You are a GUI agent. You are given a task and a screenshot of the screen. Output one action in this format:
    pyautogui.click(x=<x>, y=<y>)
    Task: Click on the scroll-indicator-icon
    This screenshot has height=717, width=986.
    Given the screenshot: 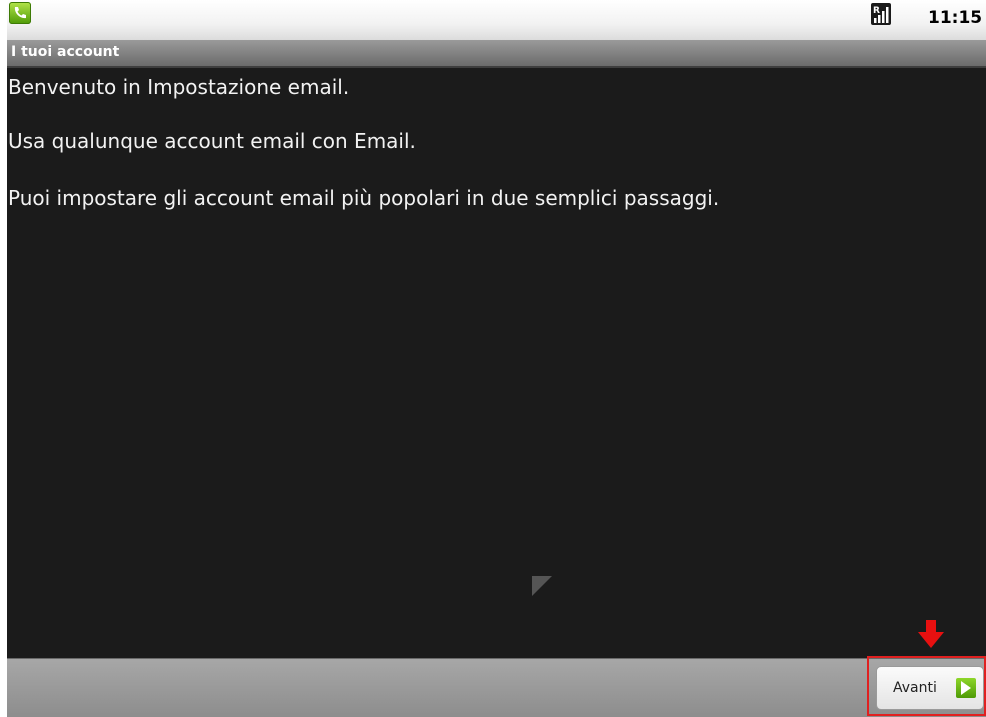 What is the action you would take?
    pyautogui.click(x=542, y=586)
    